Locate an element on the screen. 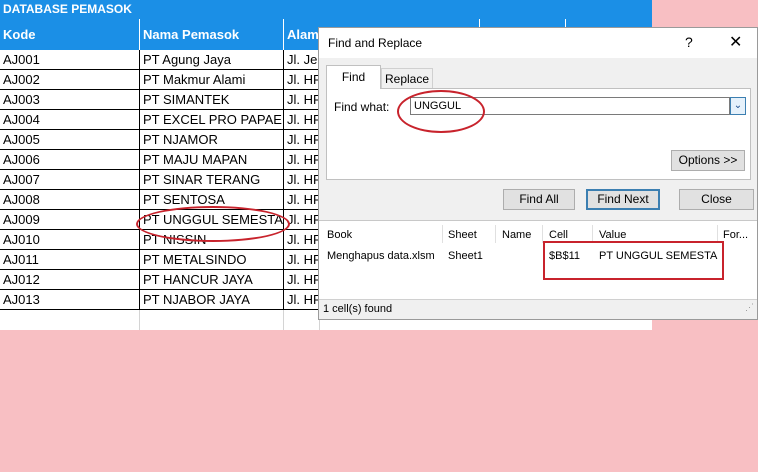  cell-kode: AJ008 is located at coordinates (70, 200).